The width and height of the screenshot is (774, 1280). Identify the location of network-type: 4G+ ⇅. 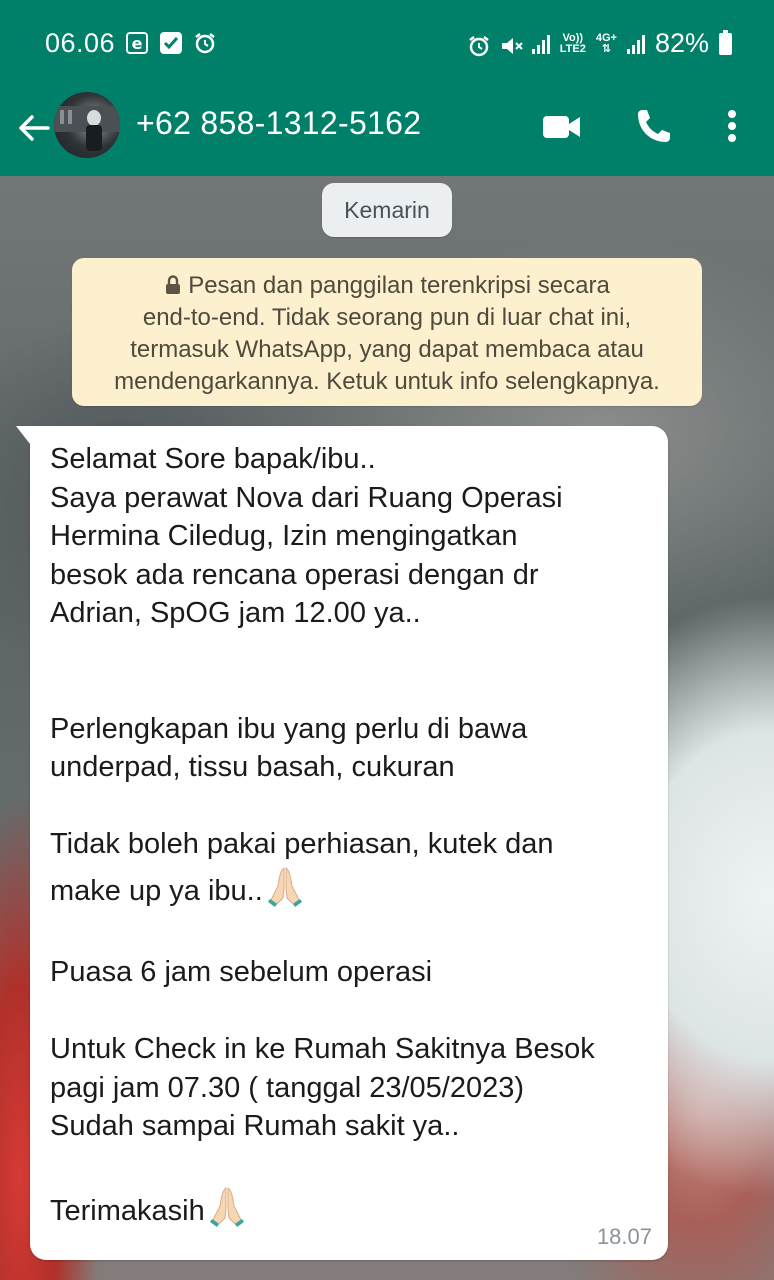
(606, 43).